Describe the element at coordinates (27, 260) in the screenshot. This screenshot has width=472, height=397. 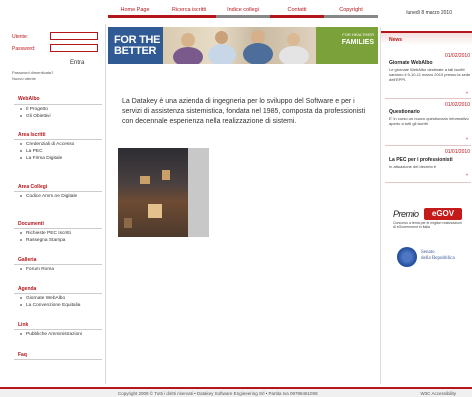
I see `section-title-galleria: Galleria` at that location.